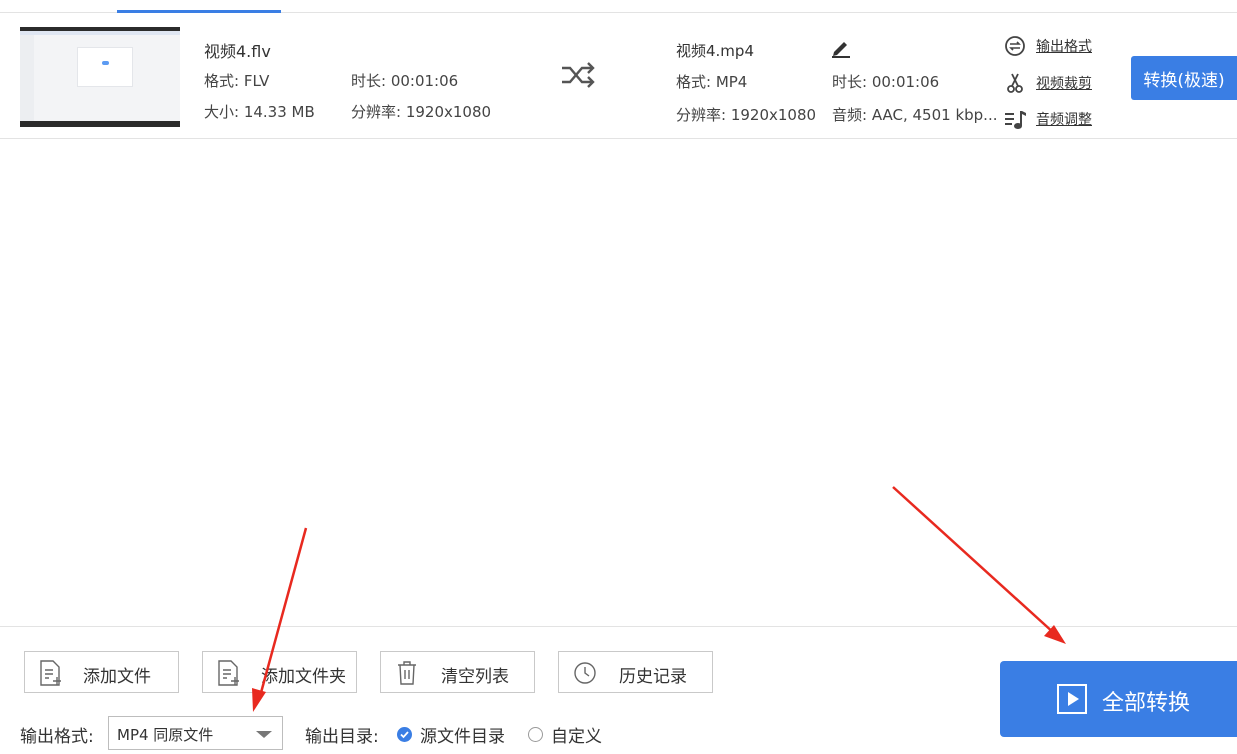  Describe the element at coordinates (712, 82) in the screenshot. I see `target-format: 格式: MP4` at that location.